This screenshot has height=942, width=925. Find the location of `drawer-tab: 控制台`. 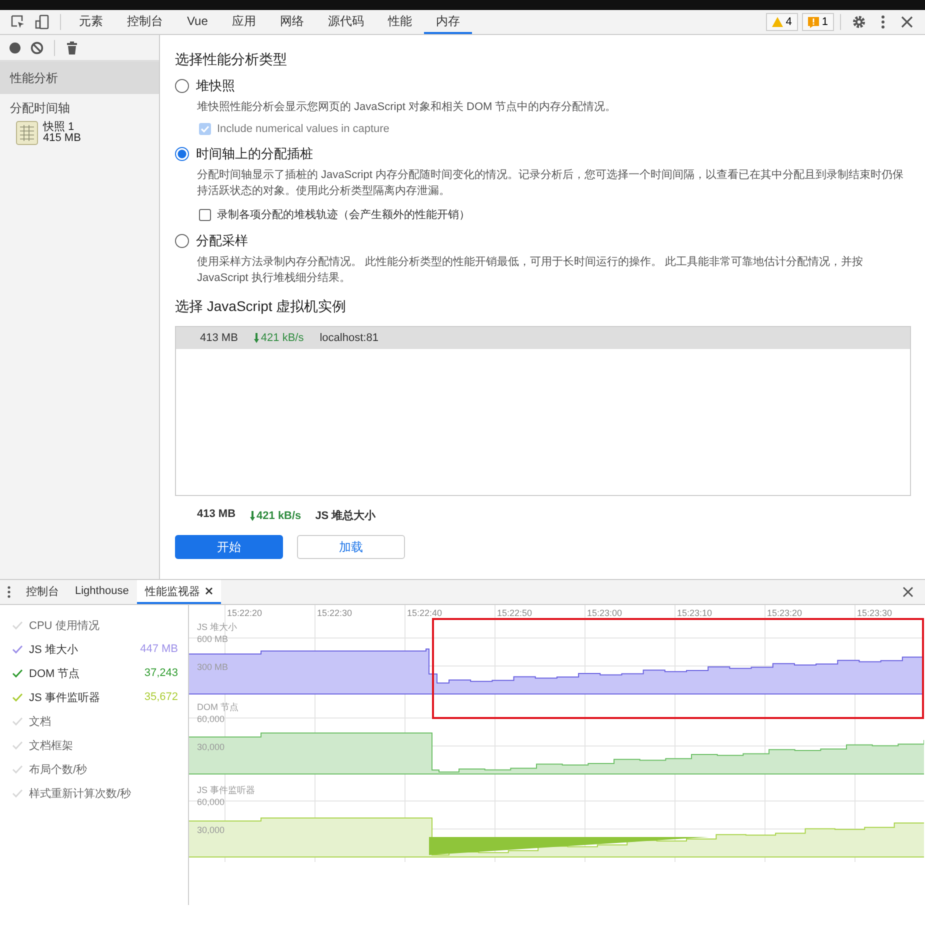

drawer-tab: 控制台 is located at coordinates (42, 592).